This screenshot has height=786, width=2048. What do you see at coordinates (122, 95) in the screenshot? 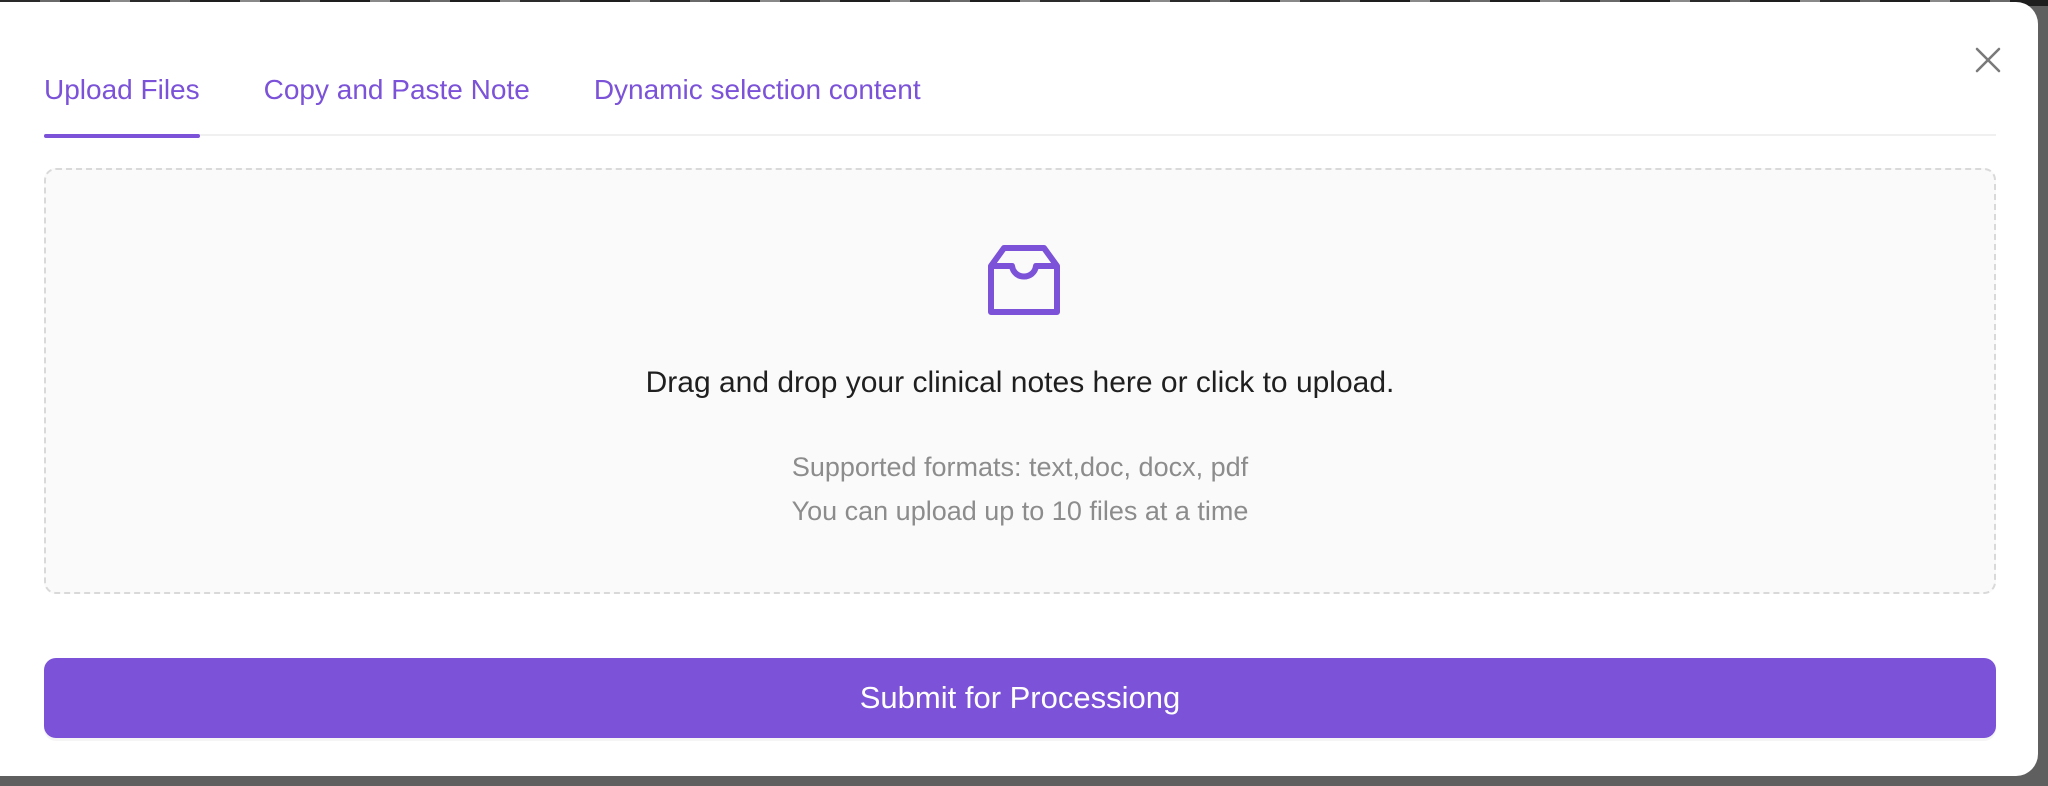
I see `tab-upload-files: Upload Files` at bounding box center [122, 95].